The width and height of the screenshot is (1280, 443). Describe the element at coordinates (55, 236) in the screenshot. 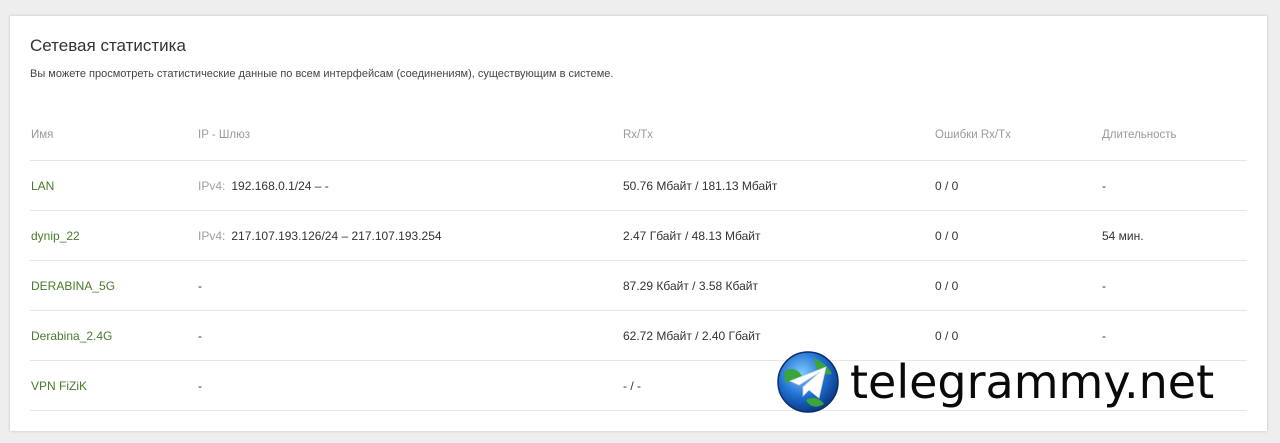

I see `interface-name-link: dynip_22` at that location.